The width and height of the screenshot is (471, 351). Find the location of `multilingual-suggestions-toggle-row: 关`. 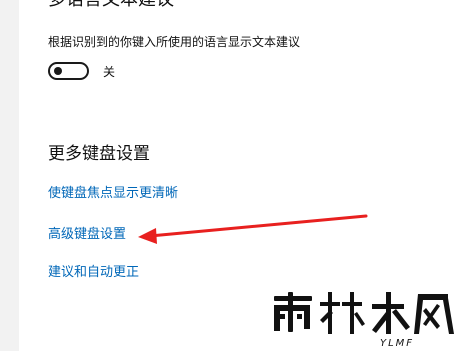

multilingual-suggestions-toggle-row: 关 is located at coordinates (81, 71).